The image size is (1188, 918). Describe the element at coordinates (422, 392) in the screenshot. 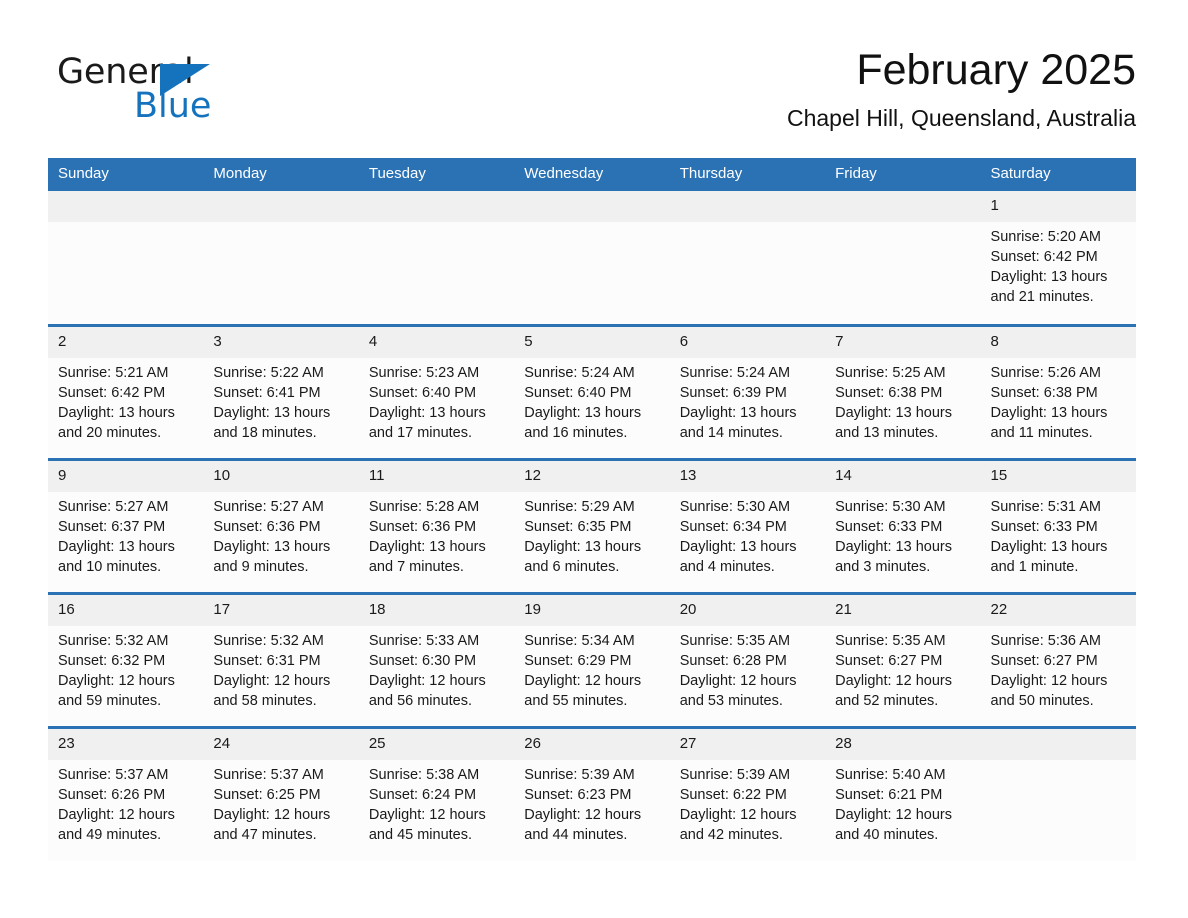

I see `sunset-text: Sunset: 6:40 PM` at that location.